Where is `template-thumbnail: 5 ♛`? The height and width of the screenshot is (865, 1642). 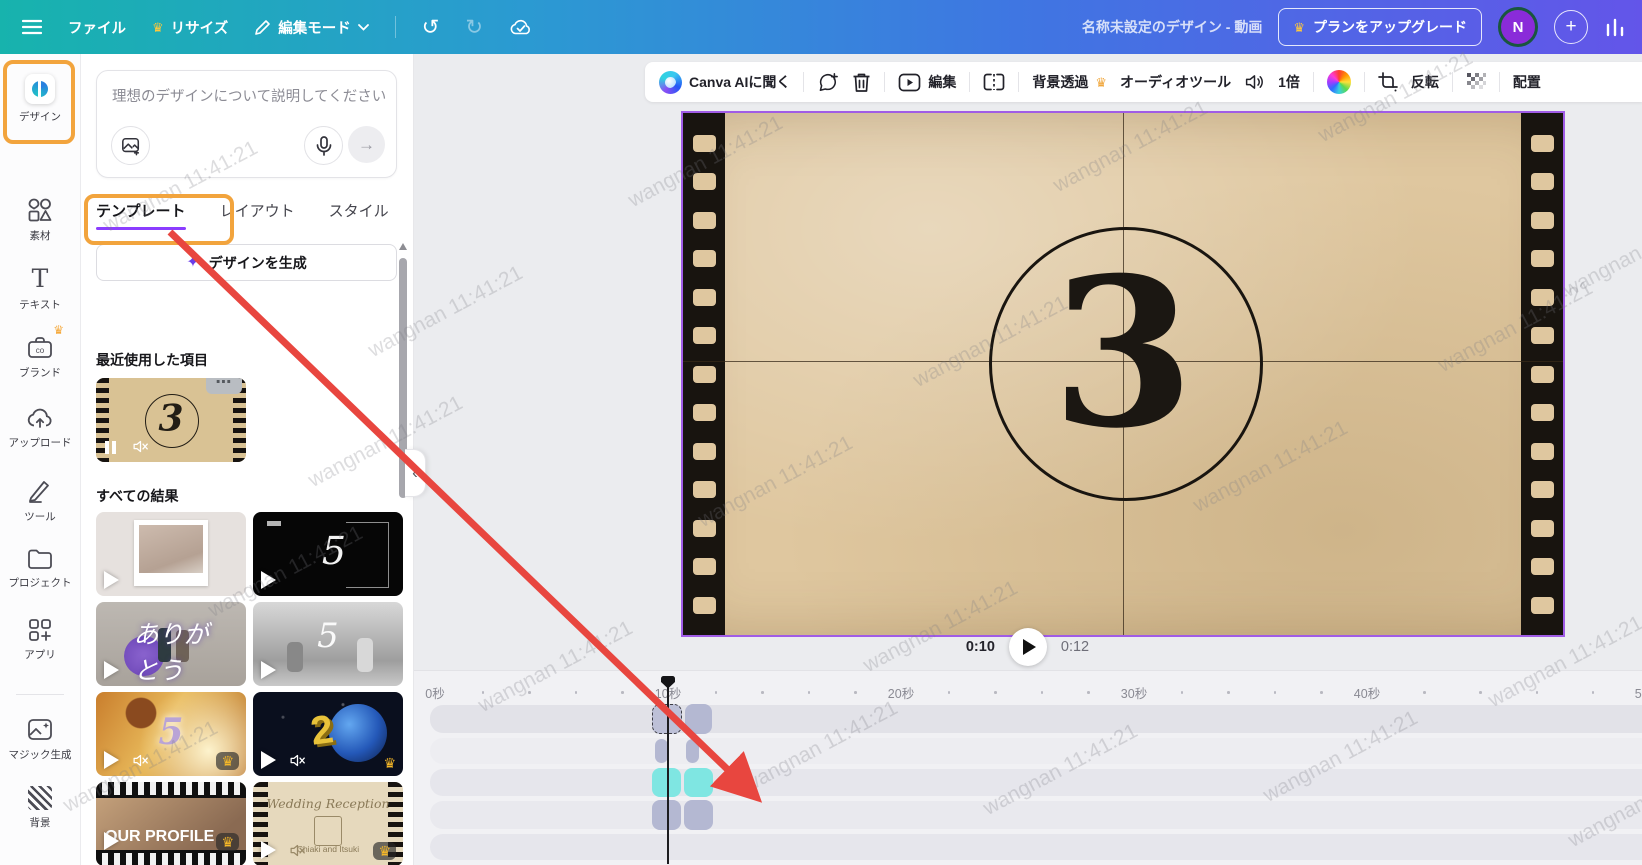 template-thumbnail: 5 ♛ is located at coordinates (171, 734).